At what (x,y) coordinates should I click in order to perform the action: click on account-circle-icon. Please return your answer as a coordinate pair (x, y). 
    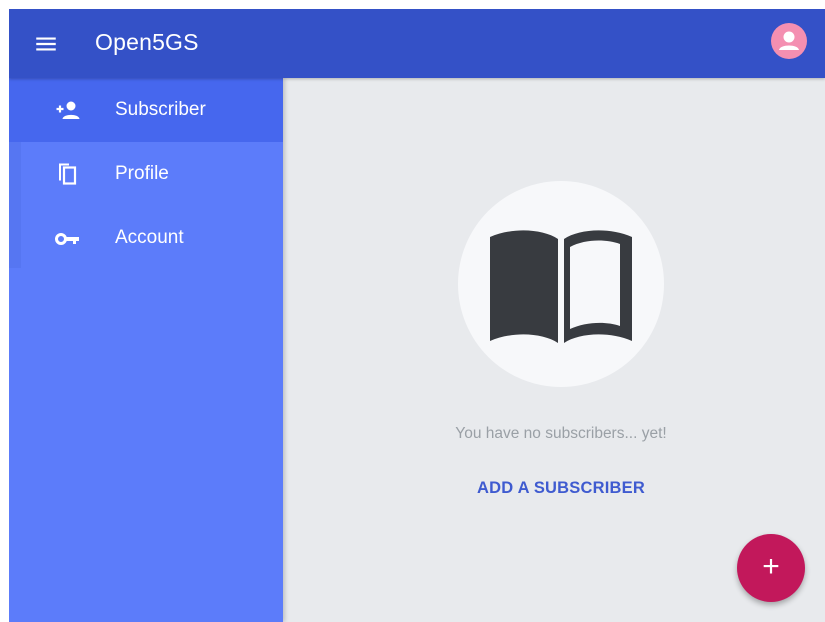
    Looking at the image, I should click on (789, 40).